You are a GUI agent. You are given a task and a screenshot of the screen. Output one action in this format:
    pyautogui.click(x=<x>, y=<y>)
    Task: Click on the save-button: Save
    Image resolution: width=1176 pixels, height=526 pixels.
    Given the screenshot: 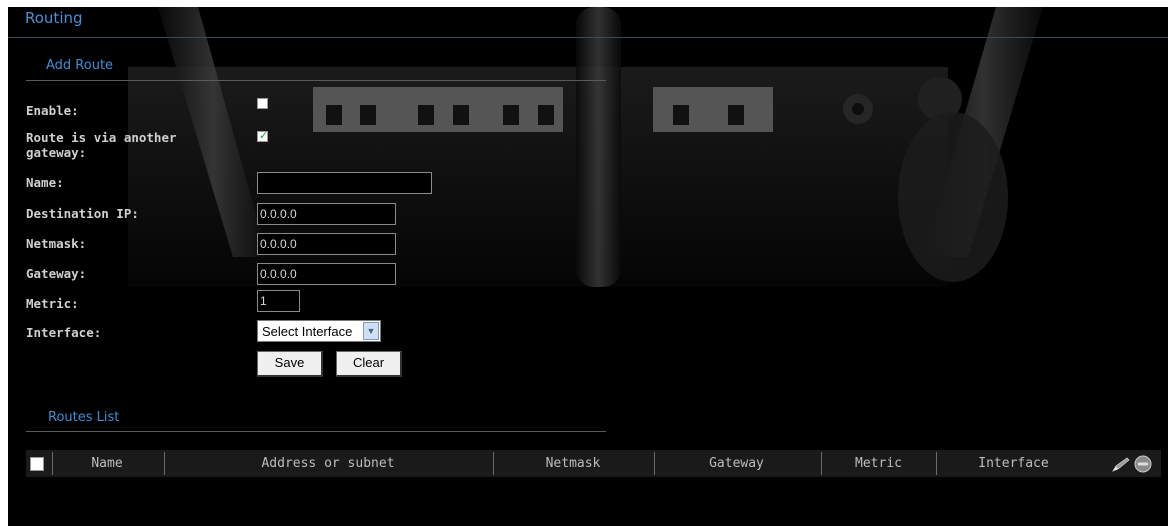 What is the action you would take?
    pyautogui.click(x=290, y=364)
    